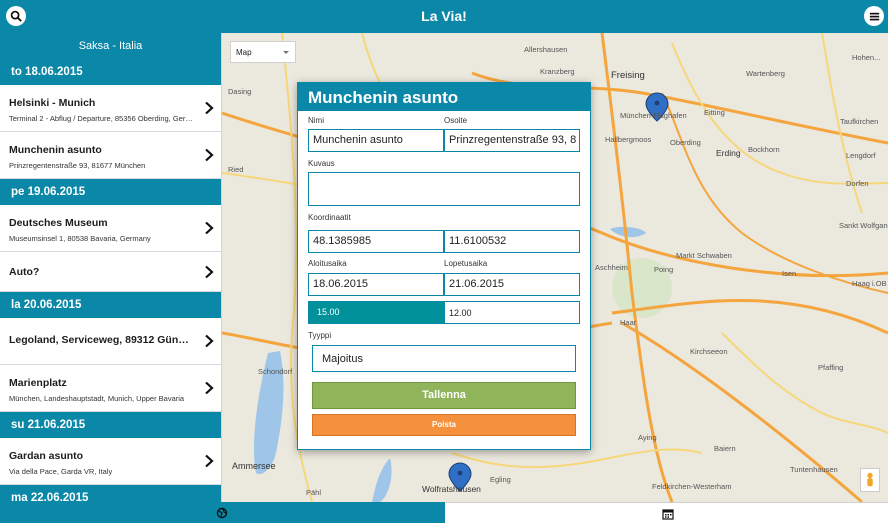 The height and width of the screenshot is (523, 888). Describe the element at coordinates (512, 241) in the screenshot. I see `longitude-field: 11.6100532` at that location.